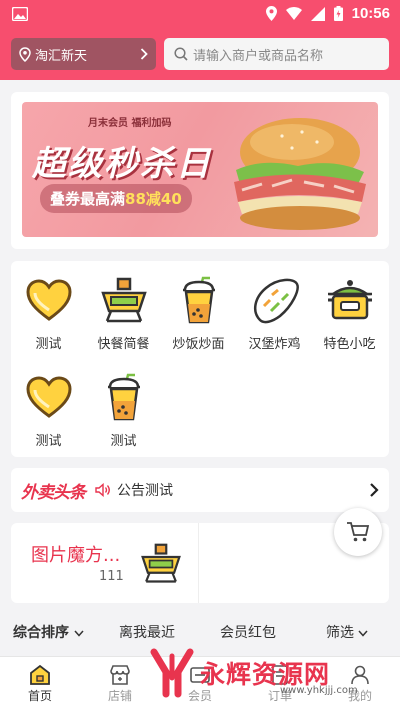  I want to click on picture-magic-card: 图片魔方... 111, so click(200, 563).